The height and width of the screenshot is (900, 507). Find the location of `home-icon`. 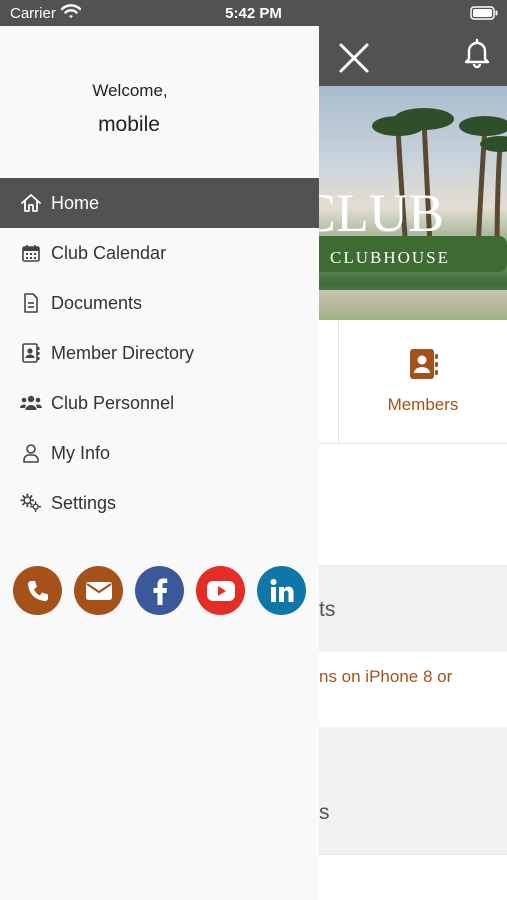

home-icon is located at coordinates (31, 203).